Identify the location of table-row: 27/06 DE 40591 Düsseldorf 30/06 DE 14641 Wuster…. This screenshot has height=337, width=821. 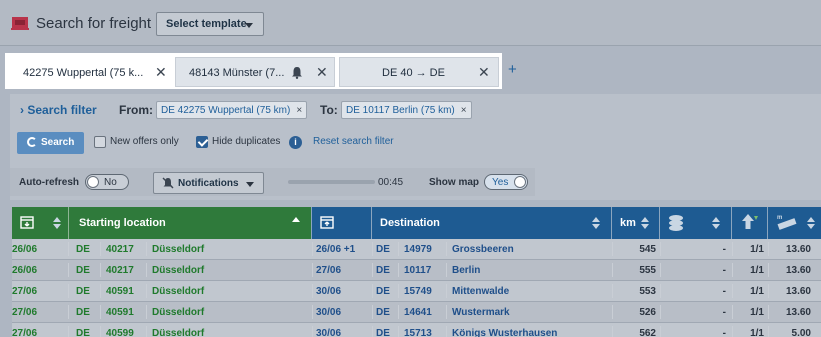
(416, 312).